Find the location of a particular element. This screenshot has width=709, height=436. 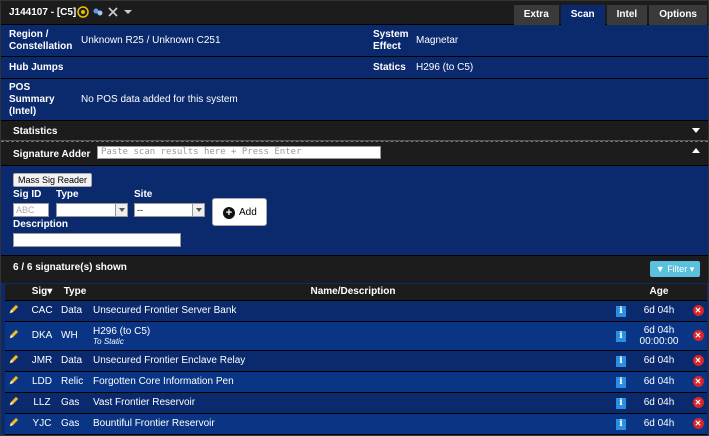

tab-extra: Extra is located at coordinates (536, 15).